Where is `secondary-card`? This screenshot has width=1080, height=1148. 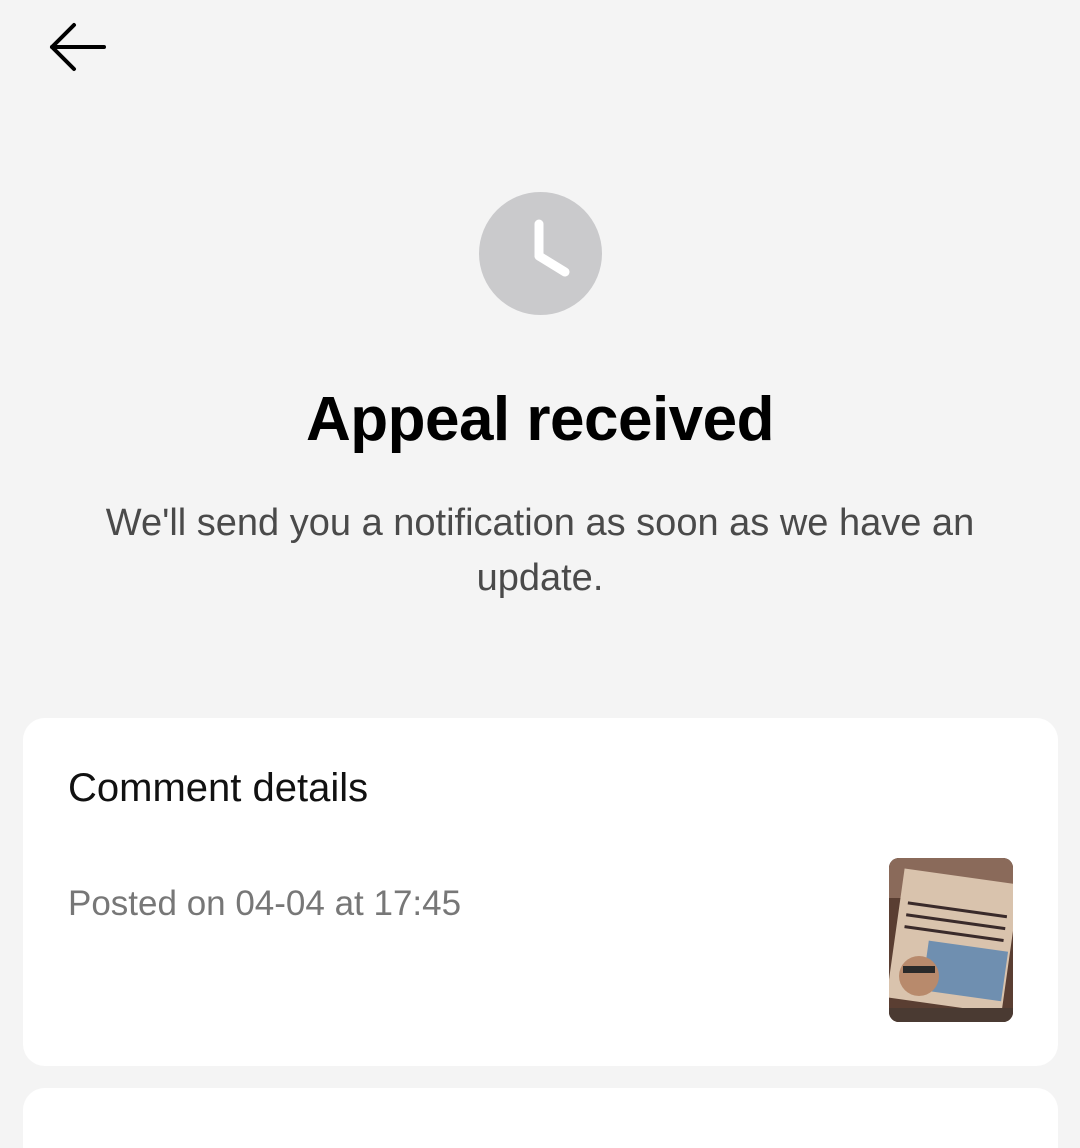
secondary-card is located at coordinates (540, 1118).